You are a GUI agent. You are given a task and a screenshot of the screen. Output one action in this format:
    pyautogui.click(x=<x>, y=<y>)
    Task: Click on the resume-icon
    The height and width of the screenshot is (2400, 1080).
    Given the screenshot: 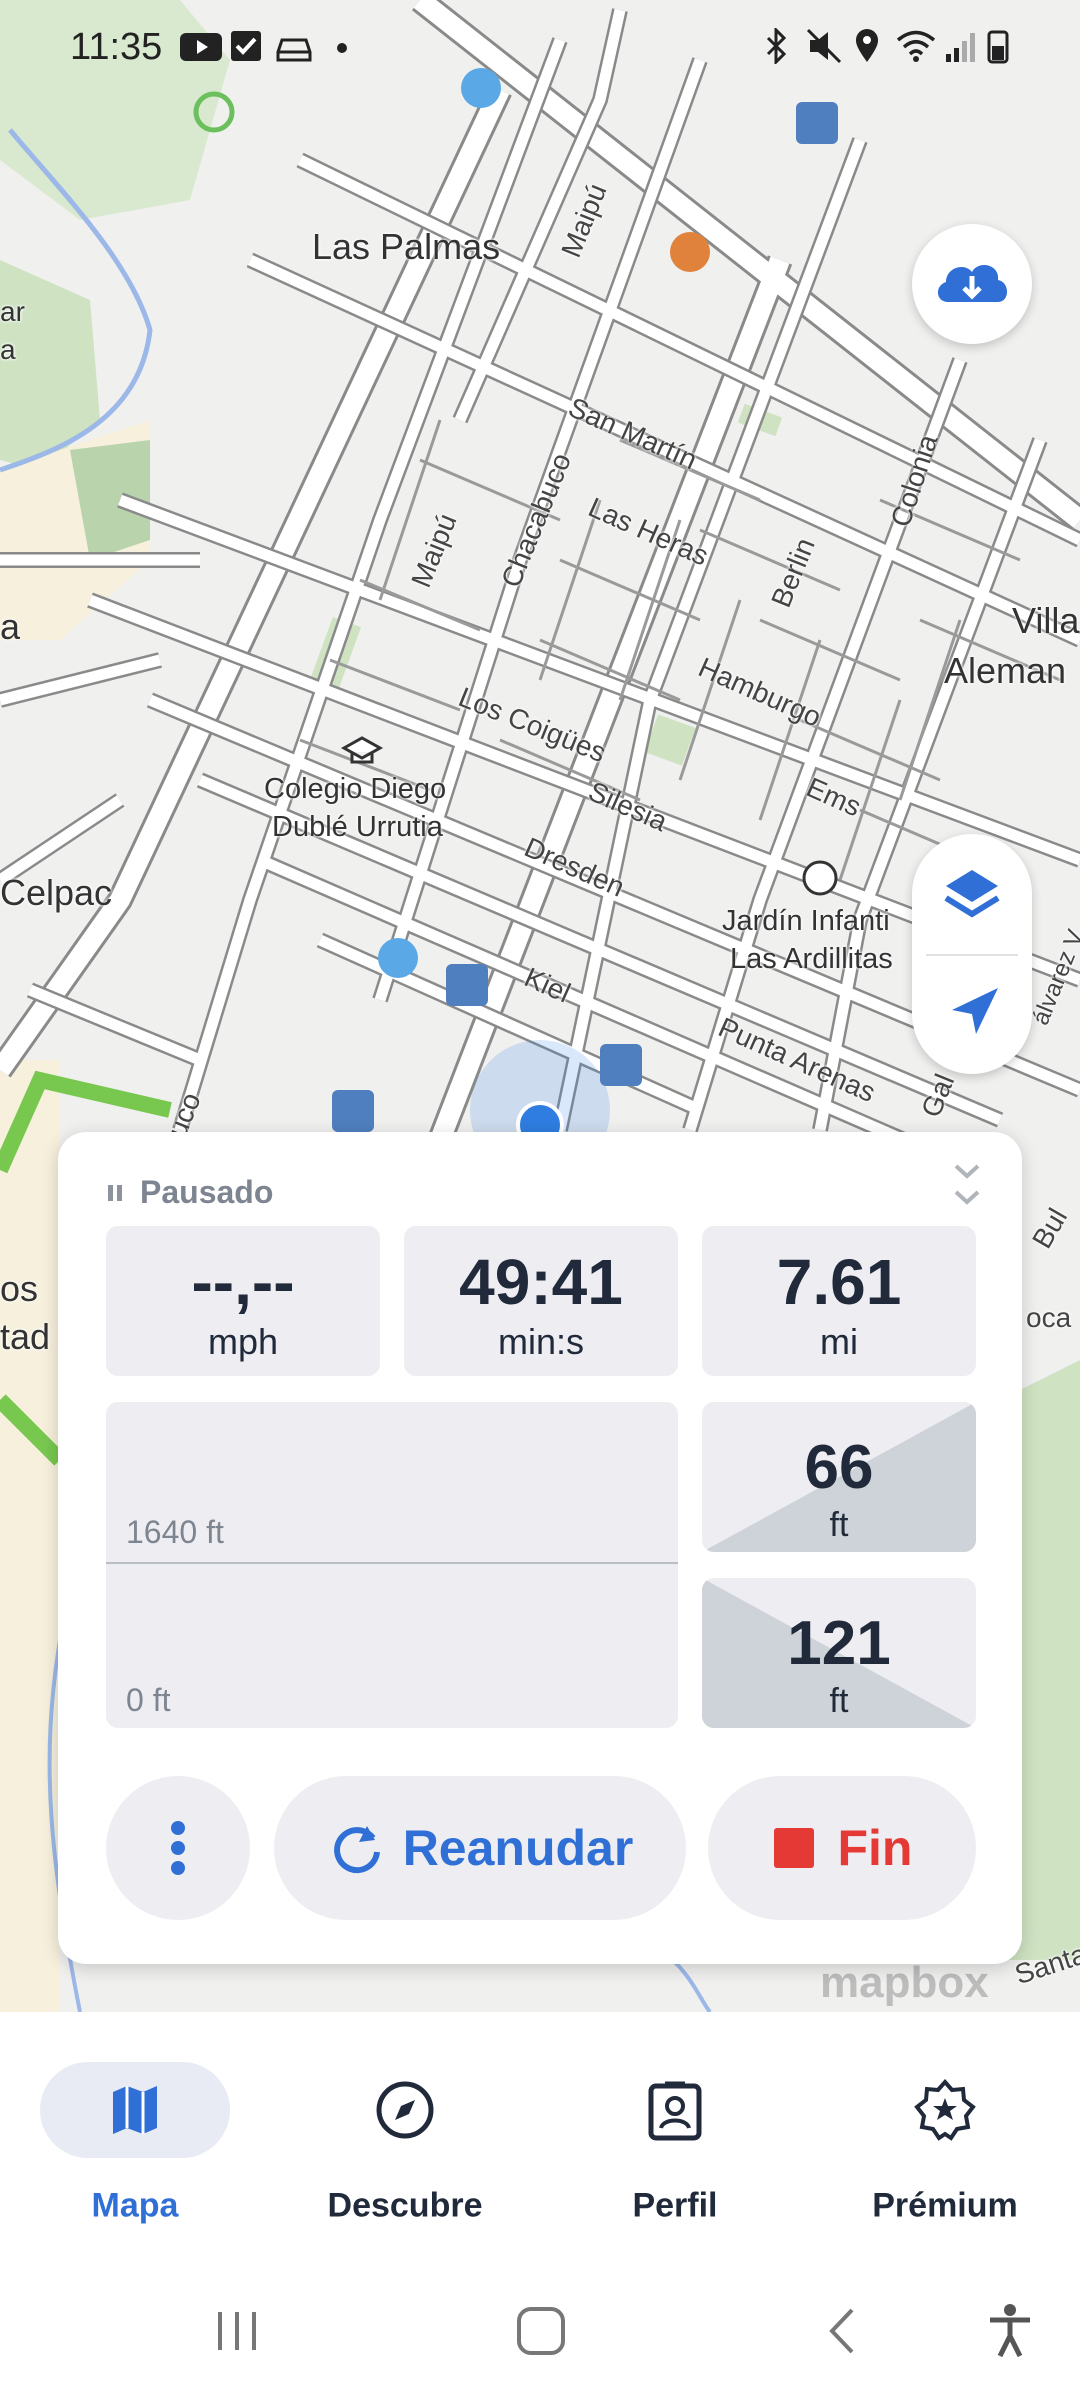 What is the action you would take?
    pyautogui.click(x=356, y=1850)
    